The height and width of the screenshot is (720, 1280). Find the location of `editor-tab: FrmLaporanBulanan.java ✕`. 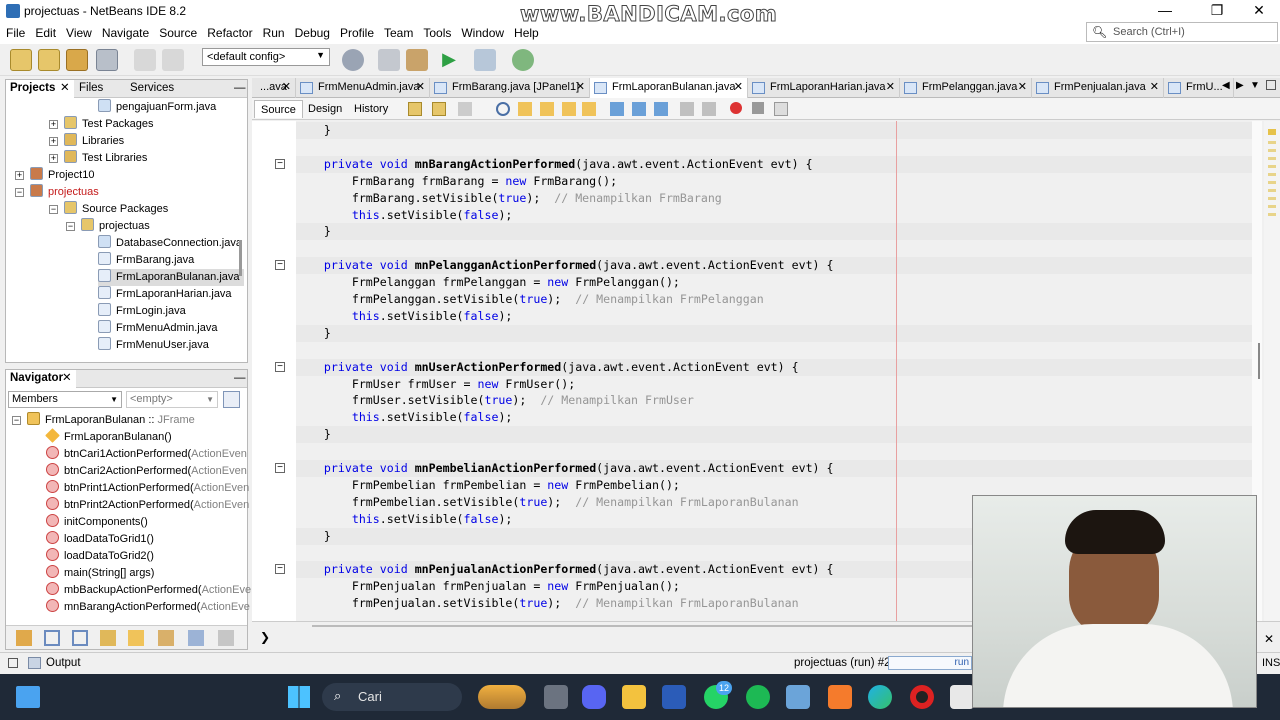

editor-tab: FrmLaporanBulanan.java ✕ is located at coordinates (669, 88).